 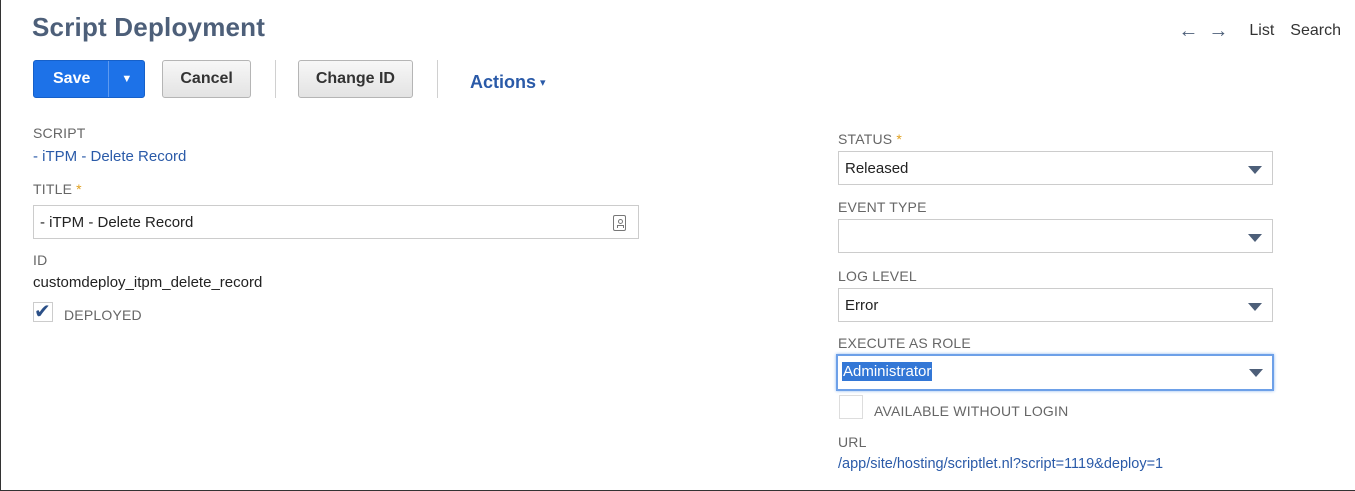 What do you see at coordinates (971, 411) in the screenshot?
I see `available-without-login-label: AVAILABLE WITHOUT LOGIN` at bounding box center [971, 411].